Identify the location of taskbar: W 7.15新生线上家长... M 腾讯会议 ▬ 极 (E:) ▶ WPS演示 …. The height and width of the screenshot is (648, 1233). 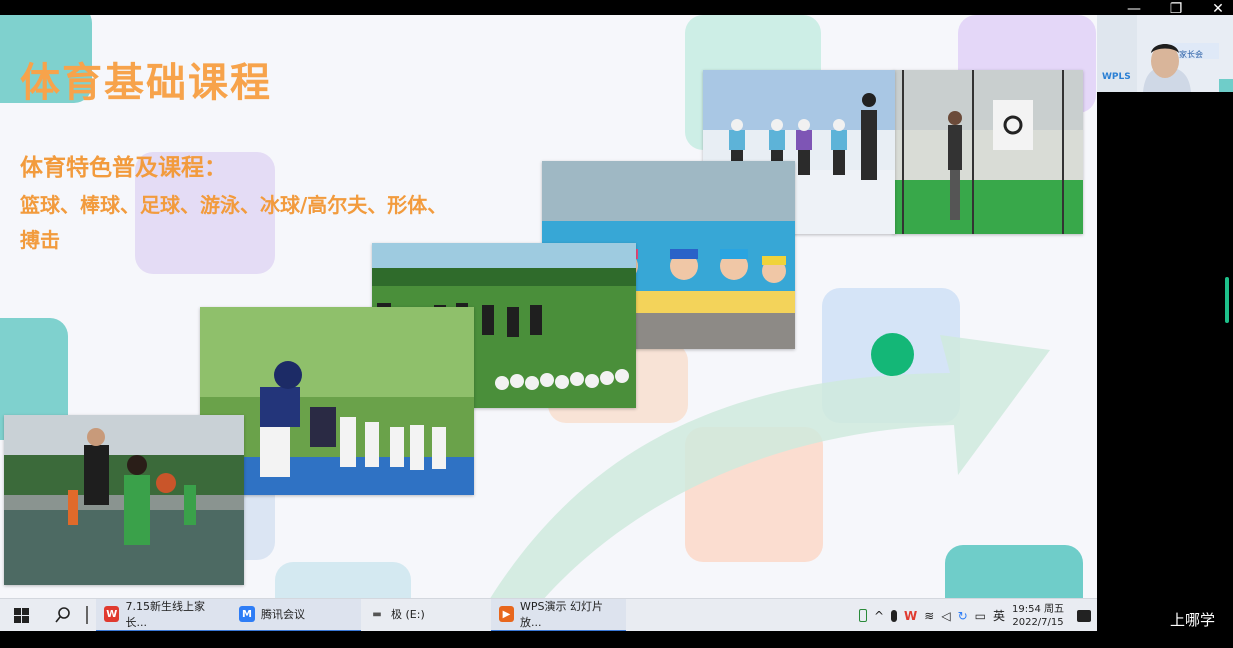
(548, 615).